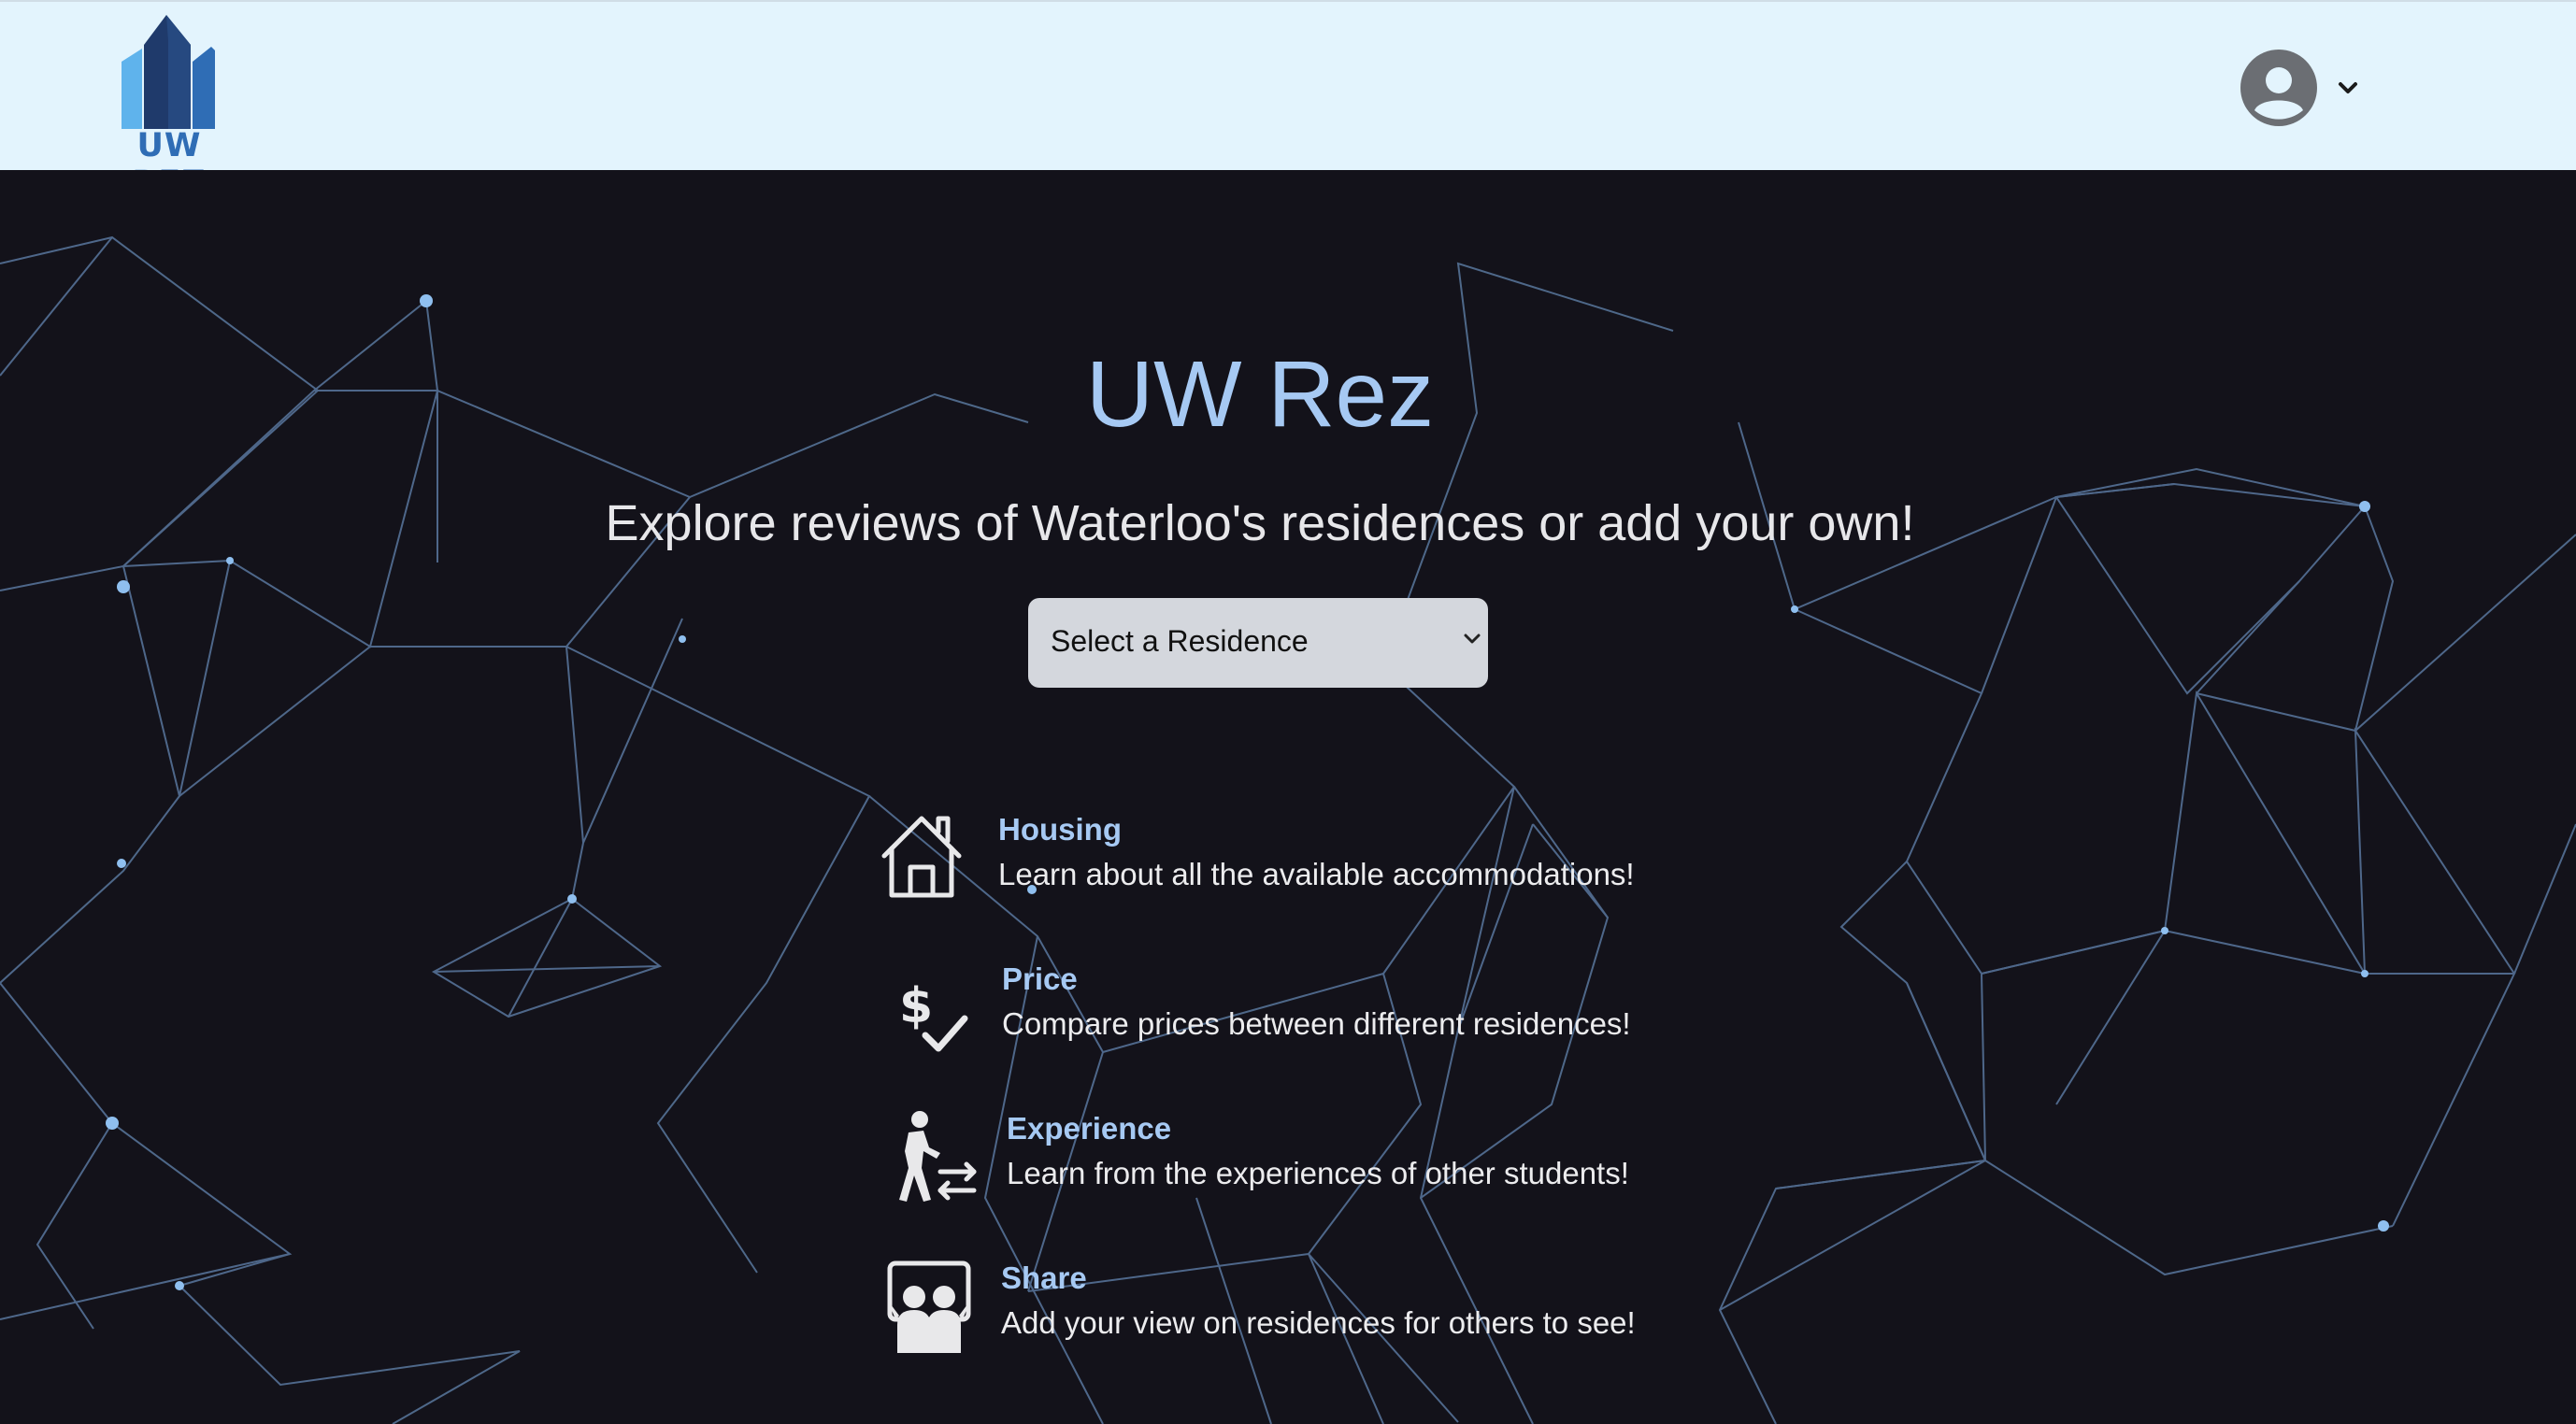  What do you see at coordinates (2298, 88) in the screenshot?
I see `user-circle-icon` at bounding box center [2298, 88].